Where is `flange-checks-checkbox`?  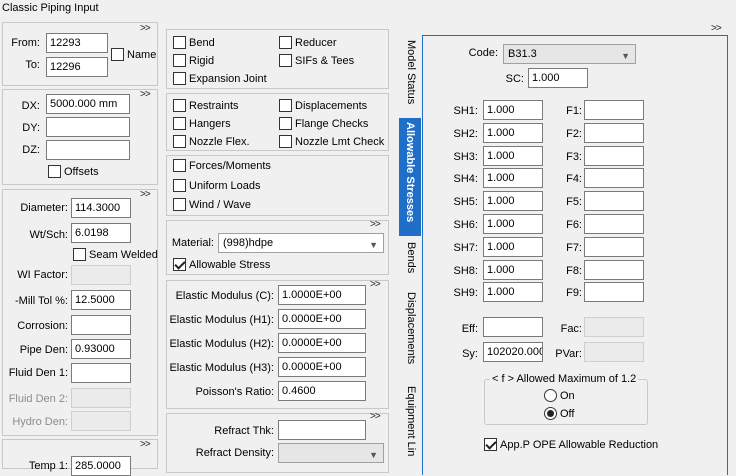 flange-checks-checkbox is located at coordinates (285, 123).